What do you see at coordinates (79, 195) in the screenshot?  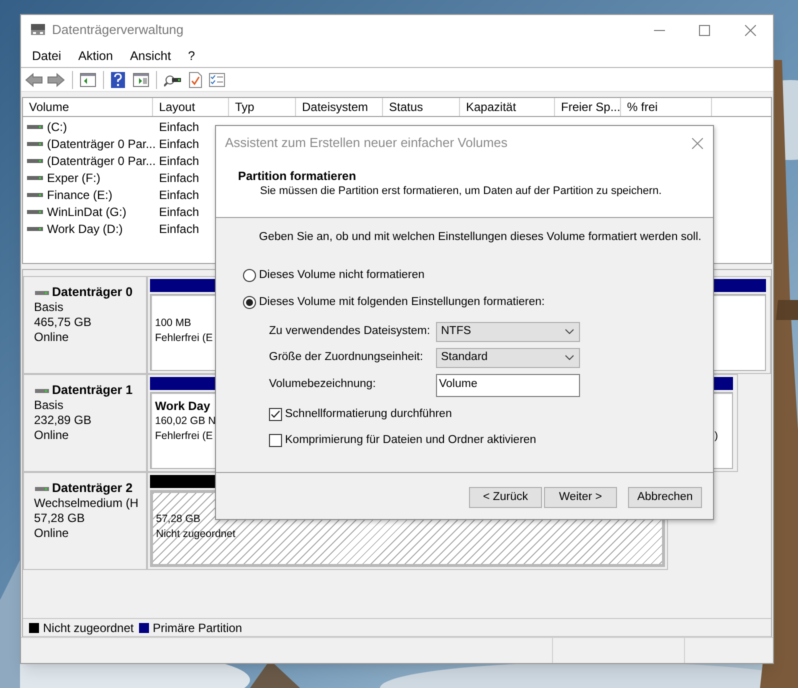 I see `table-cell-text: Finance (E:)` at bounding box center [79, 195].